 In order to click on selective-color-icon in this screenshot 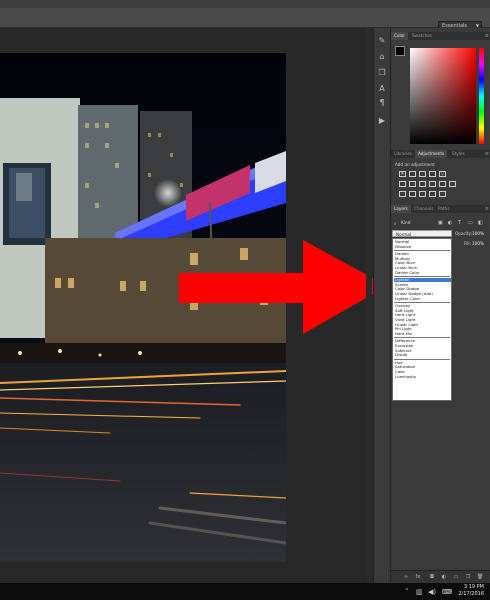, I will do `click(442, 194)`.